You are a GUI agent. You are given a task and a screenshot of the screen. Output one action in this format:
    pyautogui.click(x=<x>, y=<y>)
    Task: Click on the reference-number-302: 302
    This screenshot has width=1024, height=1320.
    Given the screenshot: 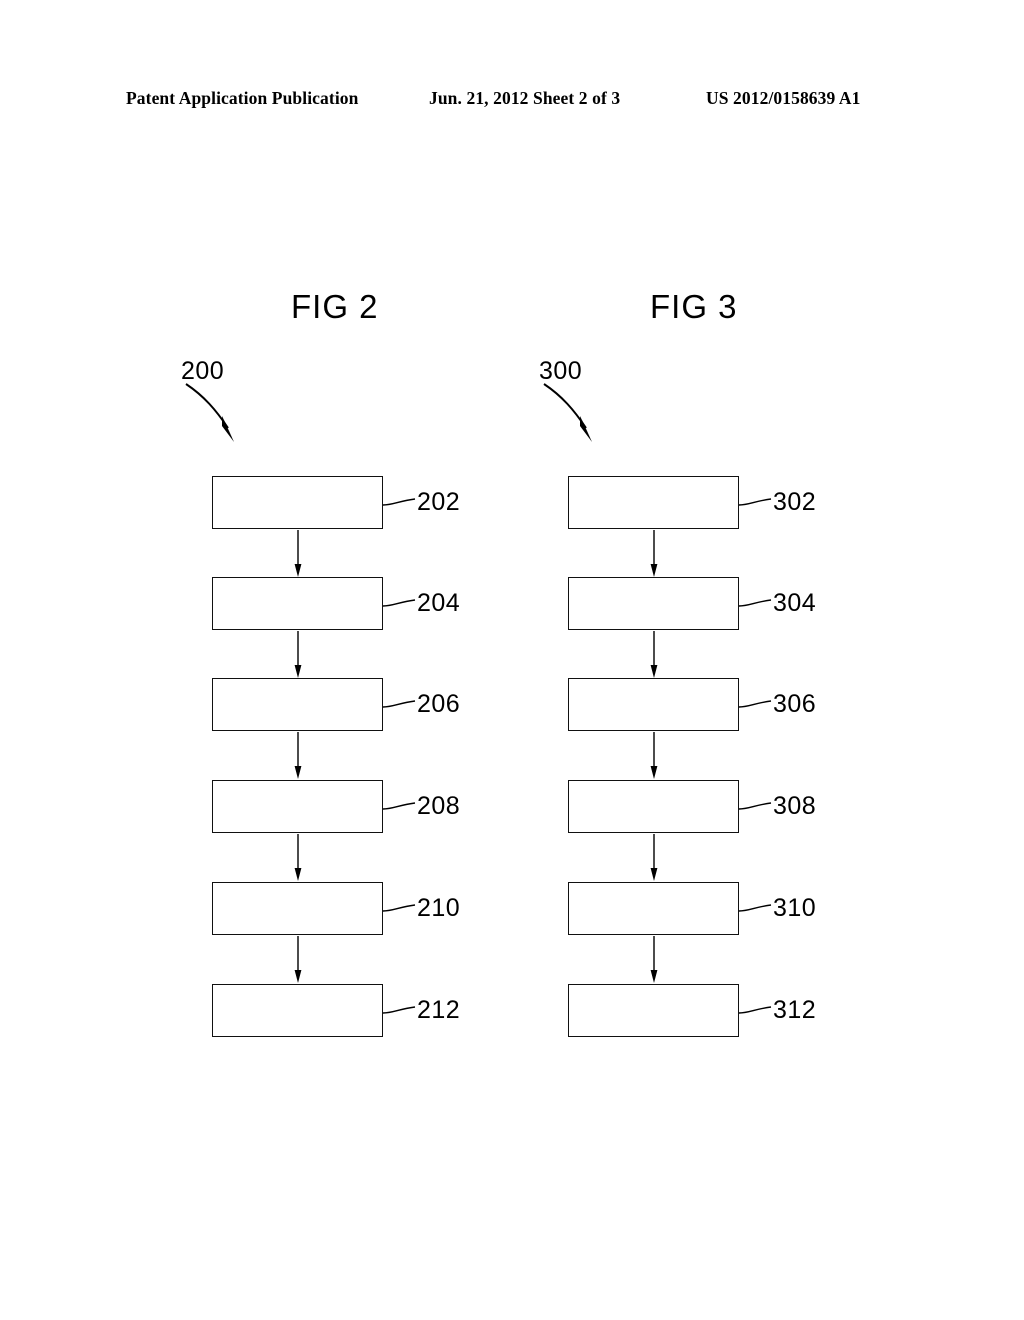 What is the action you would take?
    pyautogui.click(x=795, y=502)
    